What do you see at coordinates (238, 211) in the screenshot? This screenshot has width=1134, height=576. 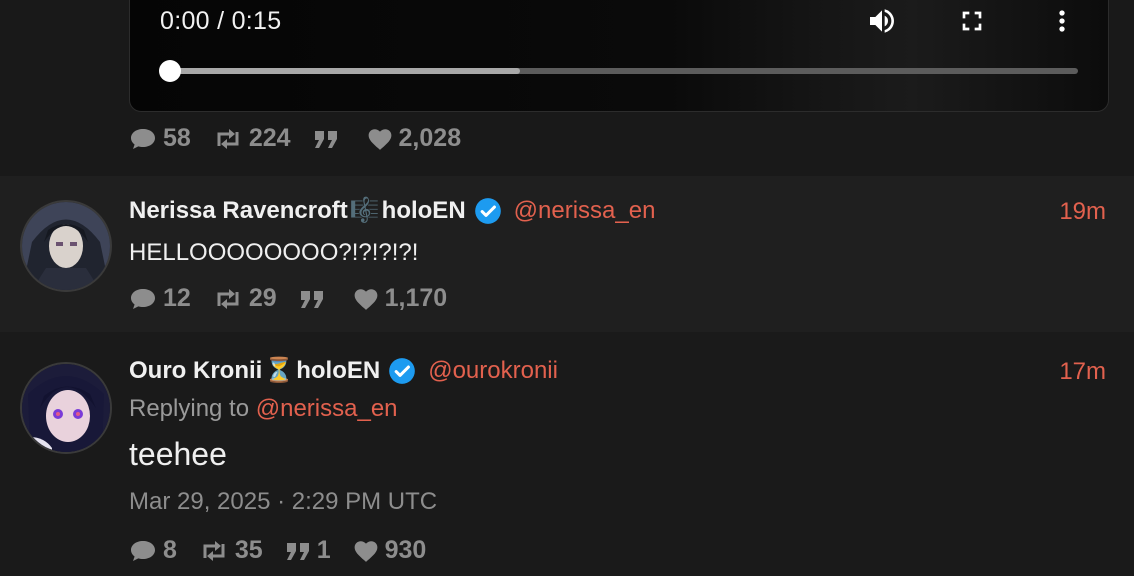 I see `display-name: Nerissa Ravencroft` at bounding box center [238, 211].